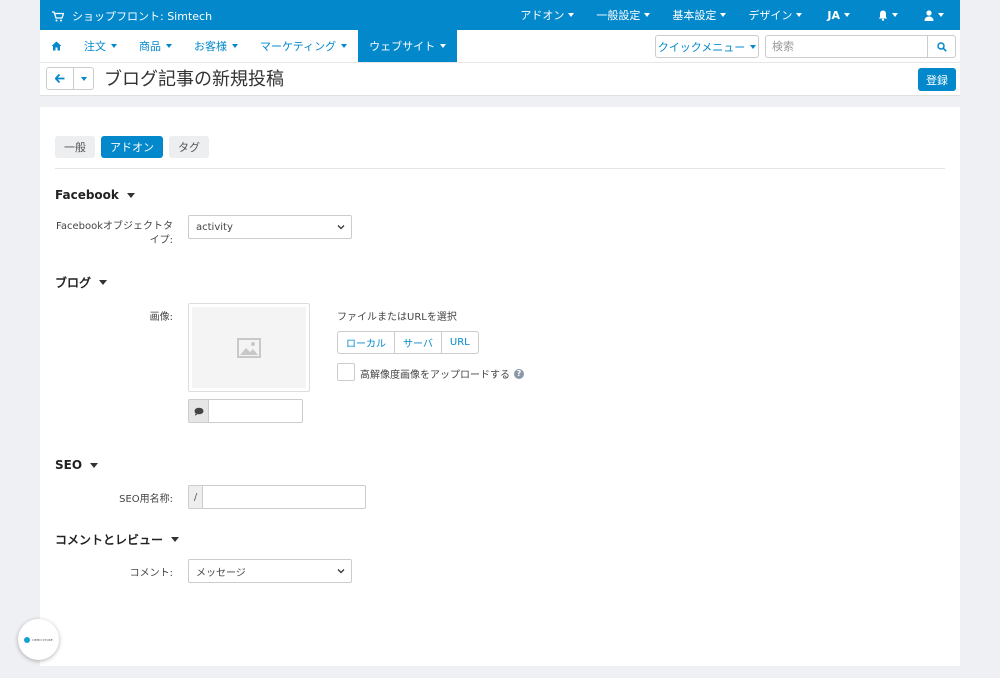 The width and height of the screenshot is (1000, 678). I want to click on storefront-selector: ショップフロント: Simtech, so click(132, 16).